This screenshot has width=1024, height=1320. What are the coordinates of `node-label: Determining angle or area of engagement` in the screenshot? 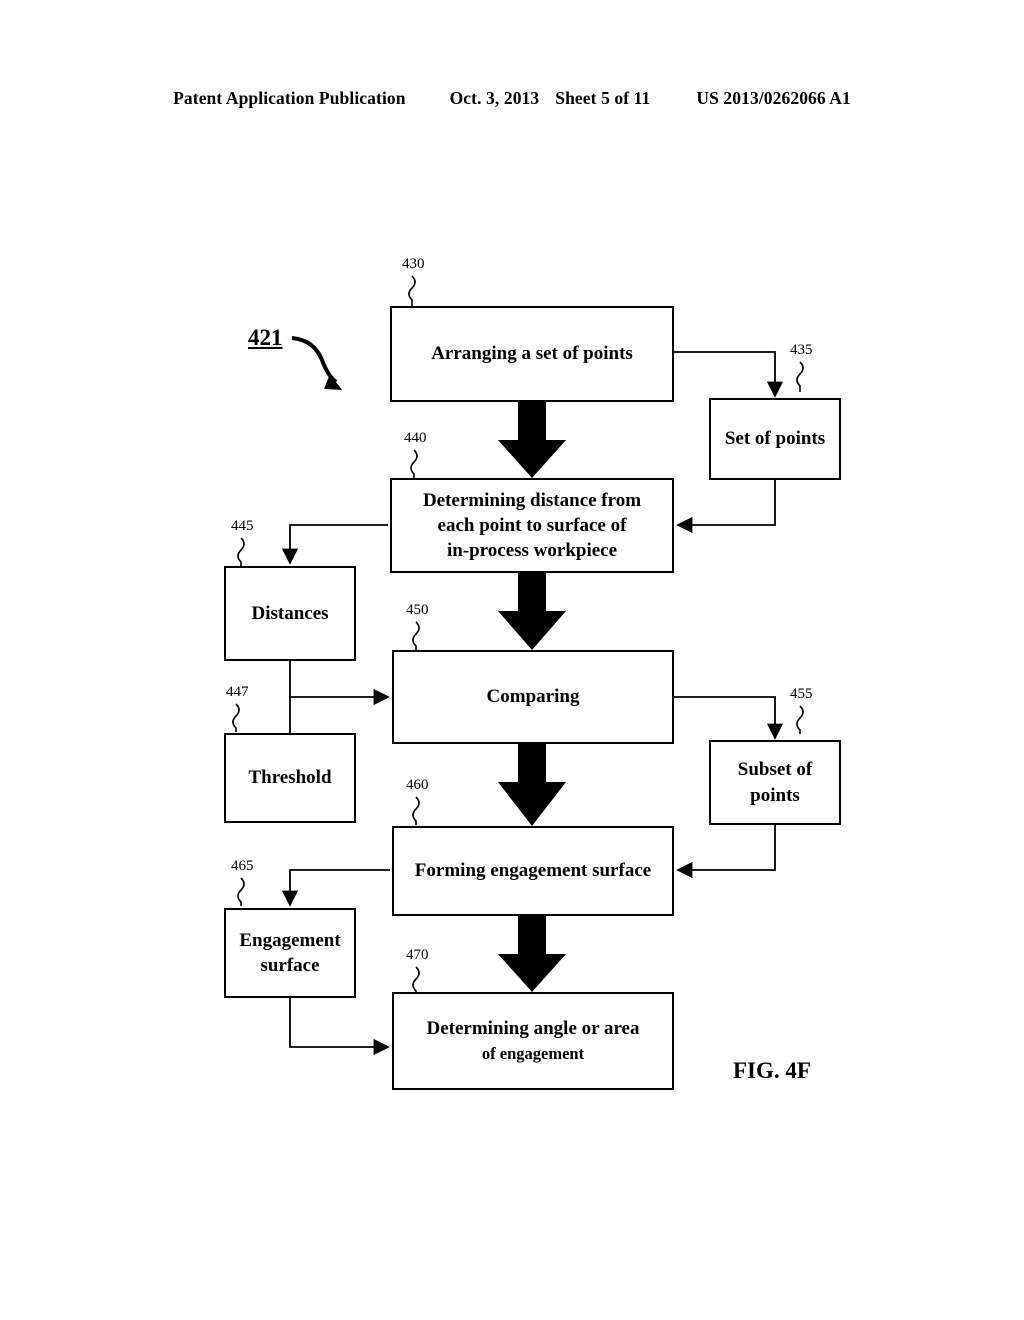 It's located at (532, 1041).